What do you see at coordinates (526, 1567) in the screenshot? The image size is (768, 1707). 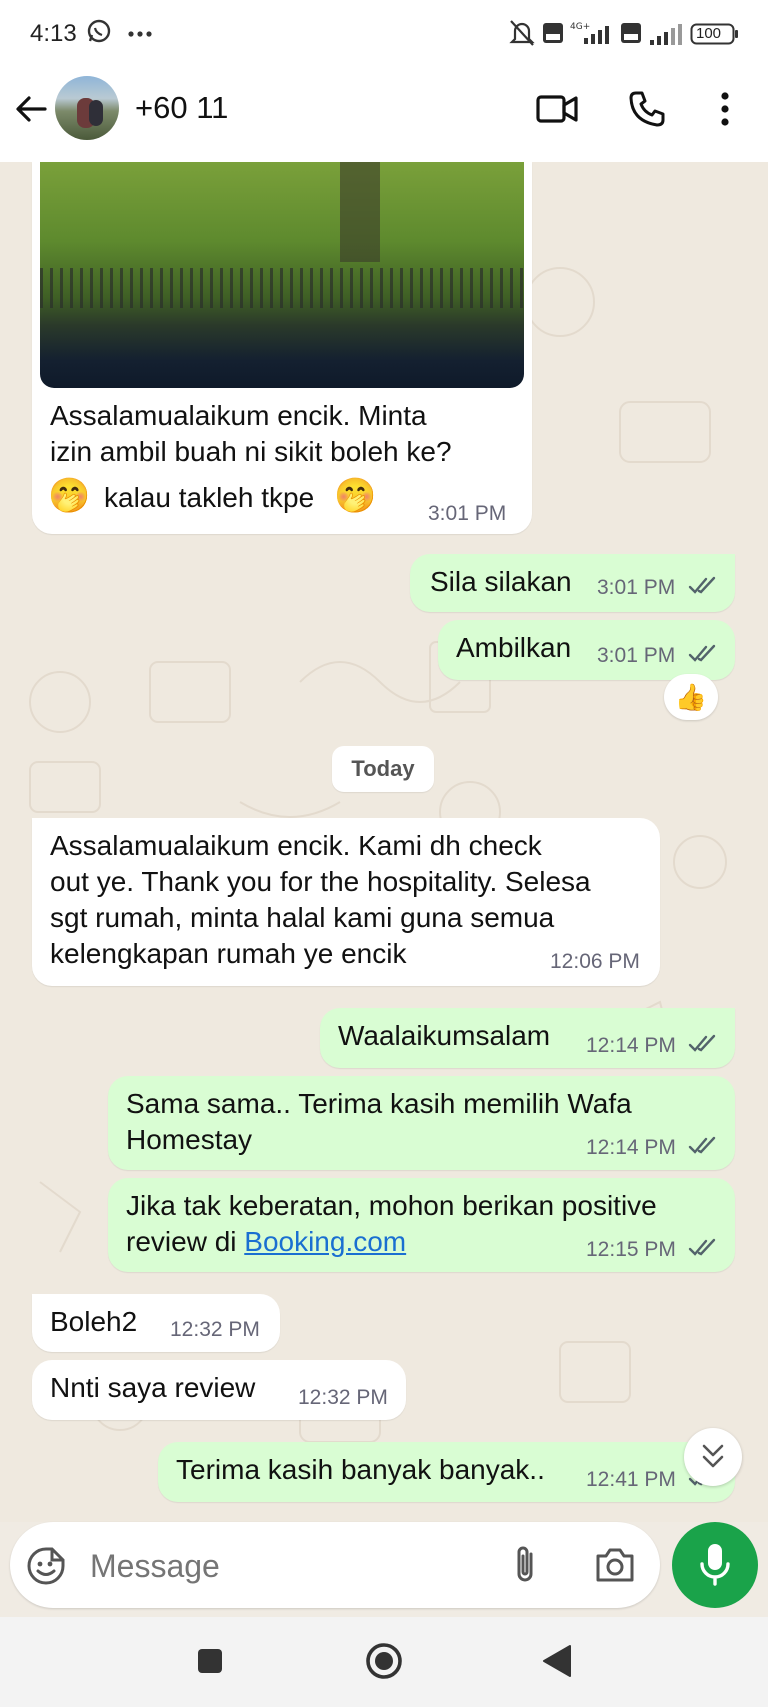 I see `attach-icon` at bounding box center [526, 1567].